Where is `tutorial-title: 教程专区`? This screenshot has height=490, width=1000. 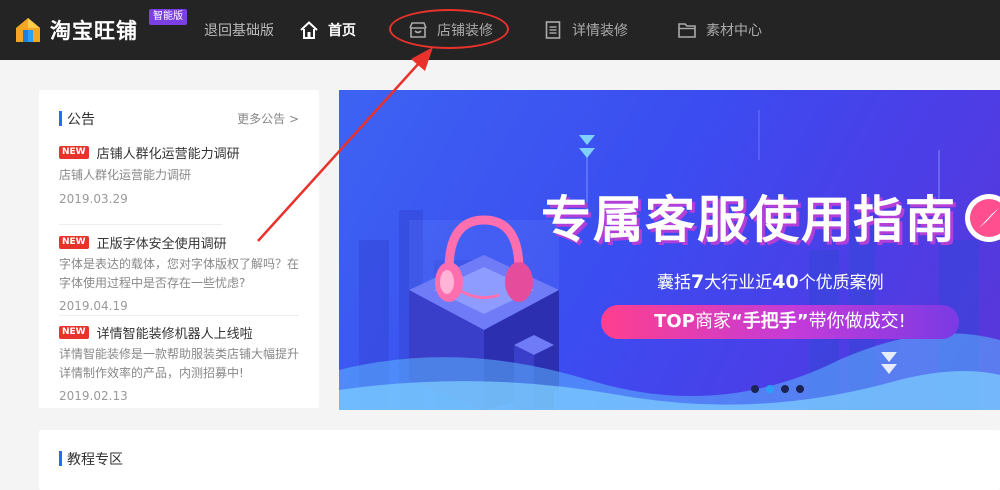
tutorial-title: 教程专区 is located at coordinates (95, 460).